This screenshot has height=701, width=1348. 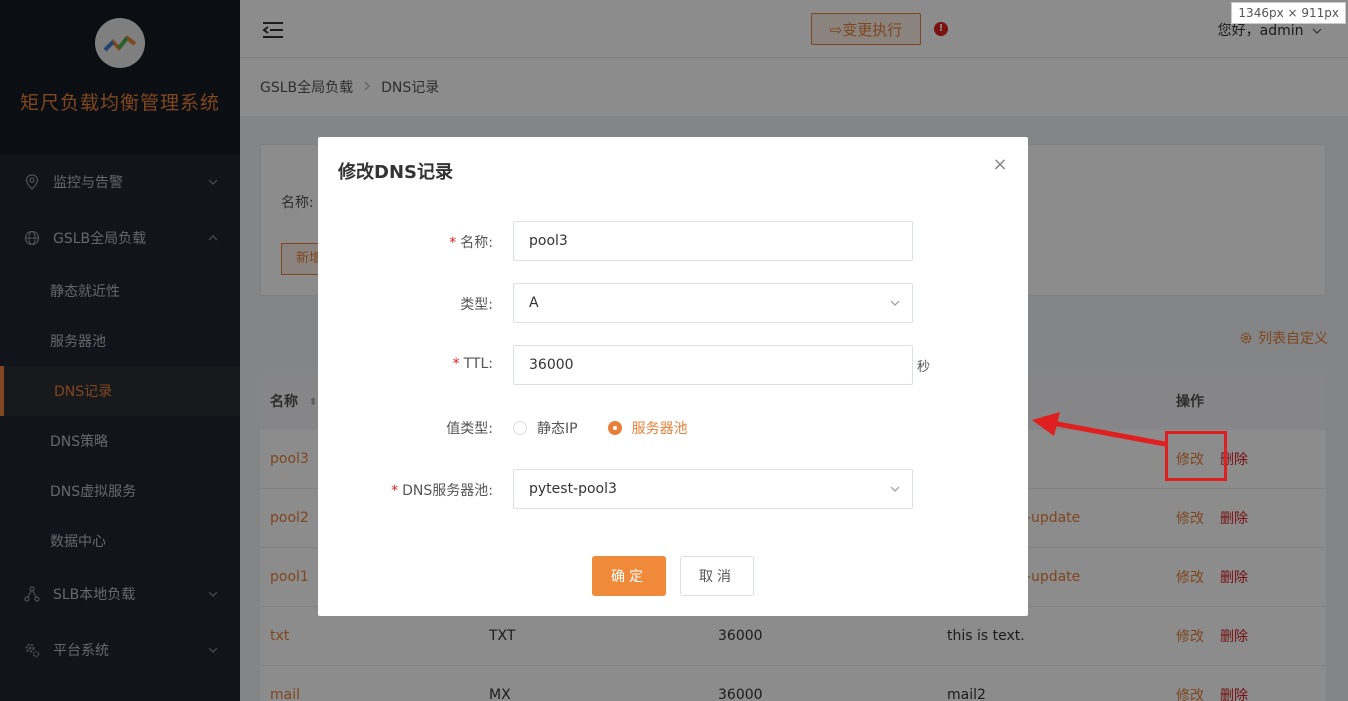 What do you see at coordinates (471, 243) in the screenshot?
I see `name-label: * 名称:` at bounding box center [471, 243].